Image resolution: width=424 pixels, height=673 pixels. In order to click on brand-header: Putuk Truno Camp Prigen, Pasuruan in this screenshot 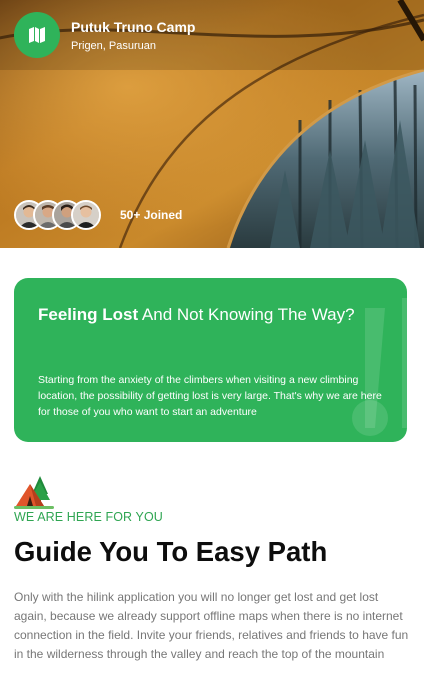, I will do `click(104, 35)`.